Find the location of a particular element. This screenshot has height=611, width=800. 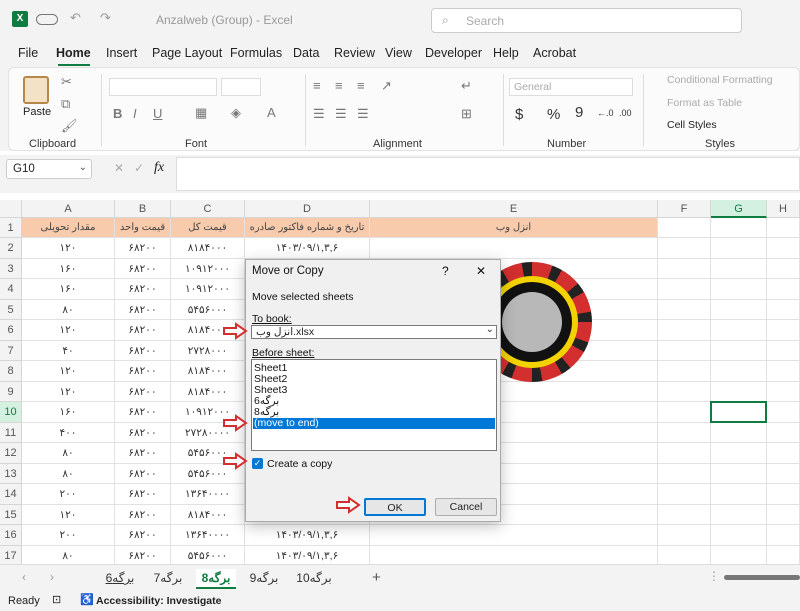

cell-c: ۵۴۵۶۰۰۰ is located at coordinates (208, 555).